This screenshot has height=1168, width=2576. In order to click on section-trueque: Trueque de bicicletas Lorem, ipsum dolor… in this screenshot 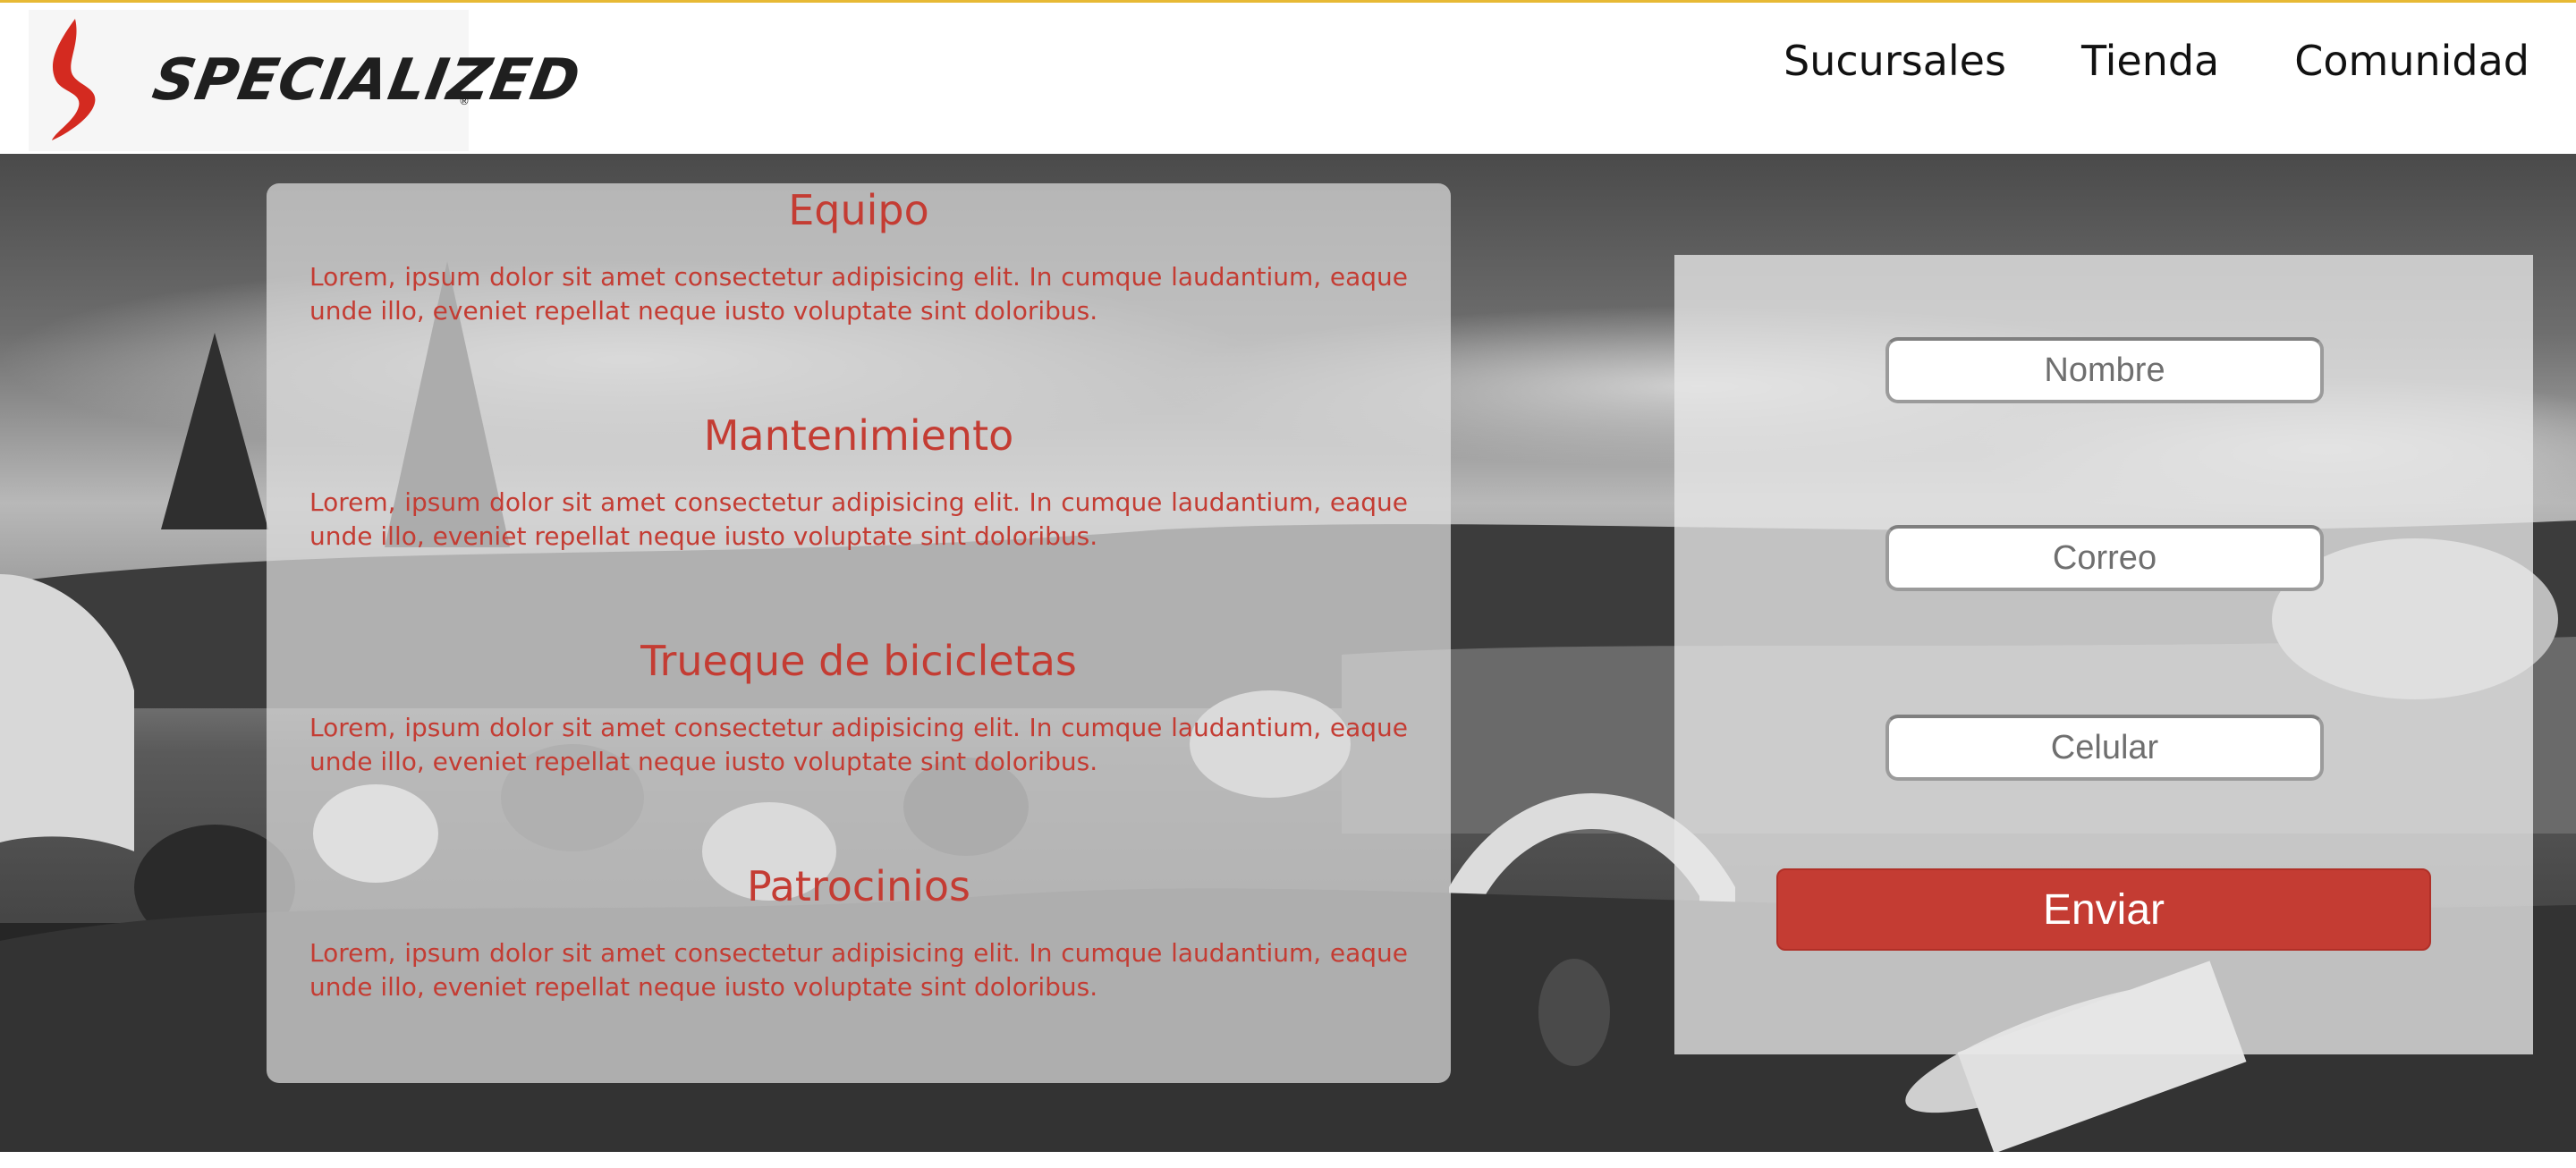, I will do `click(858, 706)`.